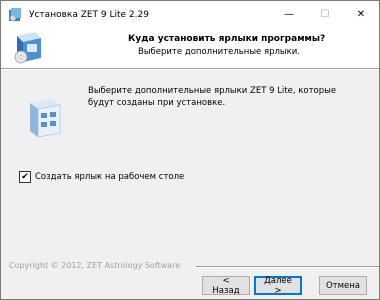  What do you see at coordinates (46, 119) in the screenshot?
I see `shortcuts-folder-icon` at bounding box center [46, 119].